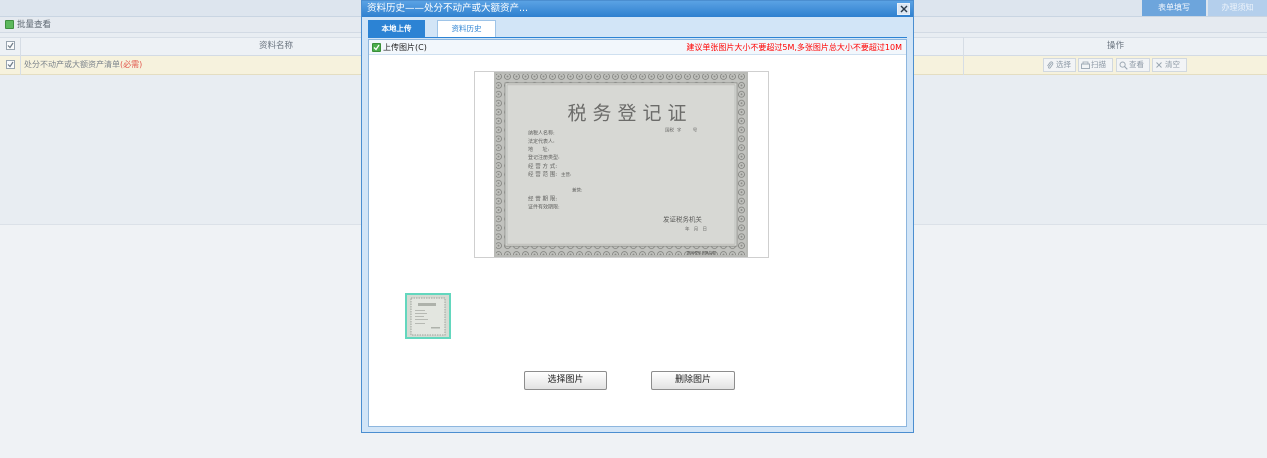  I want to click on certificate-title: 税 务 登 记 证, so click(626, 114).